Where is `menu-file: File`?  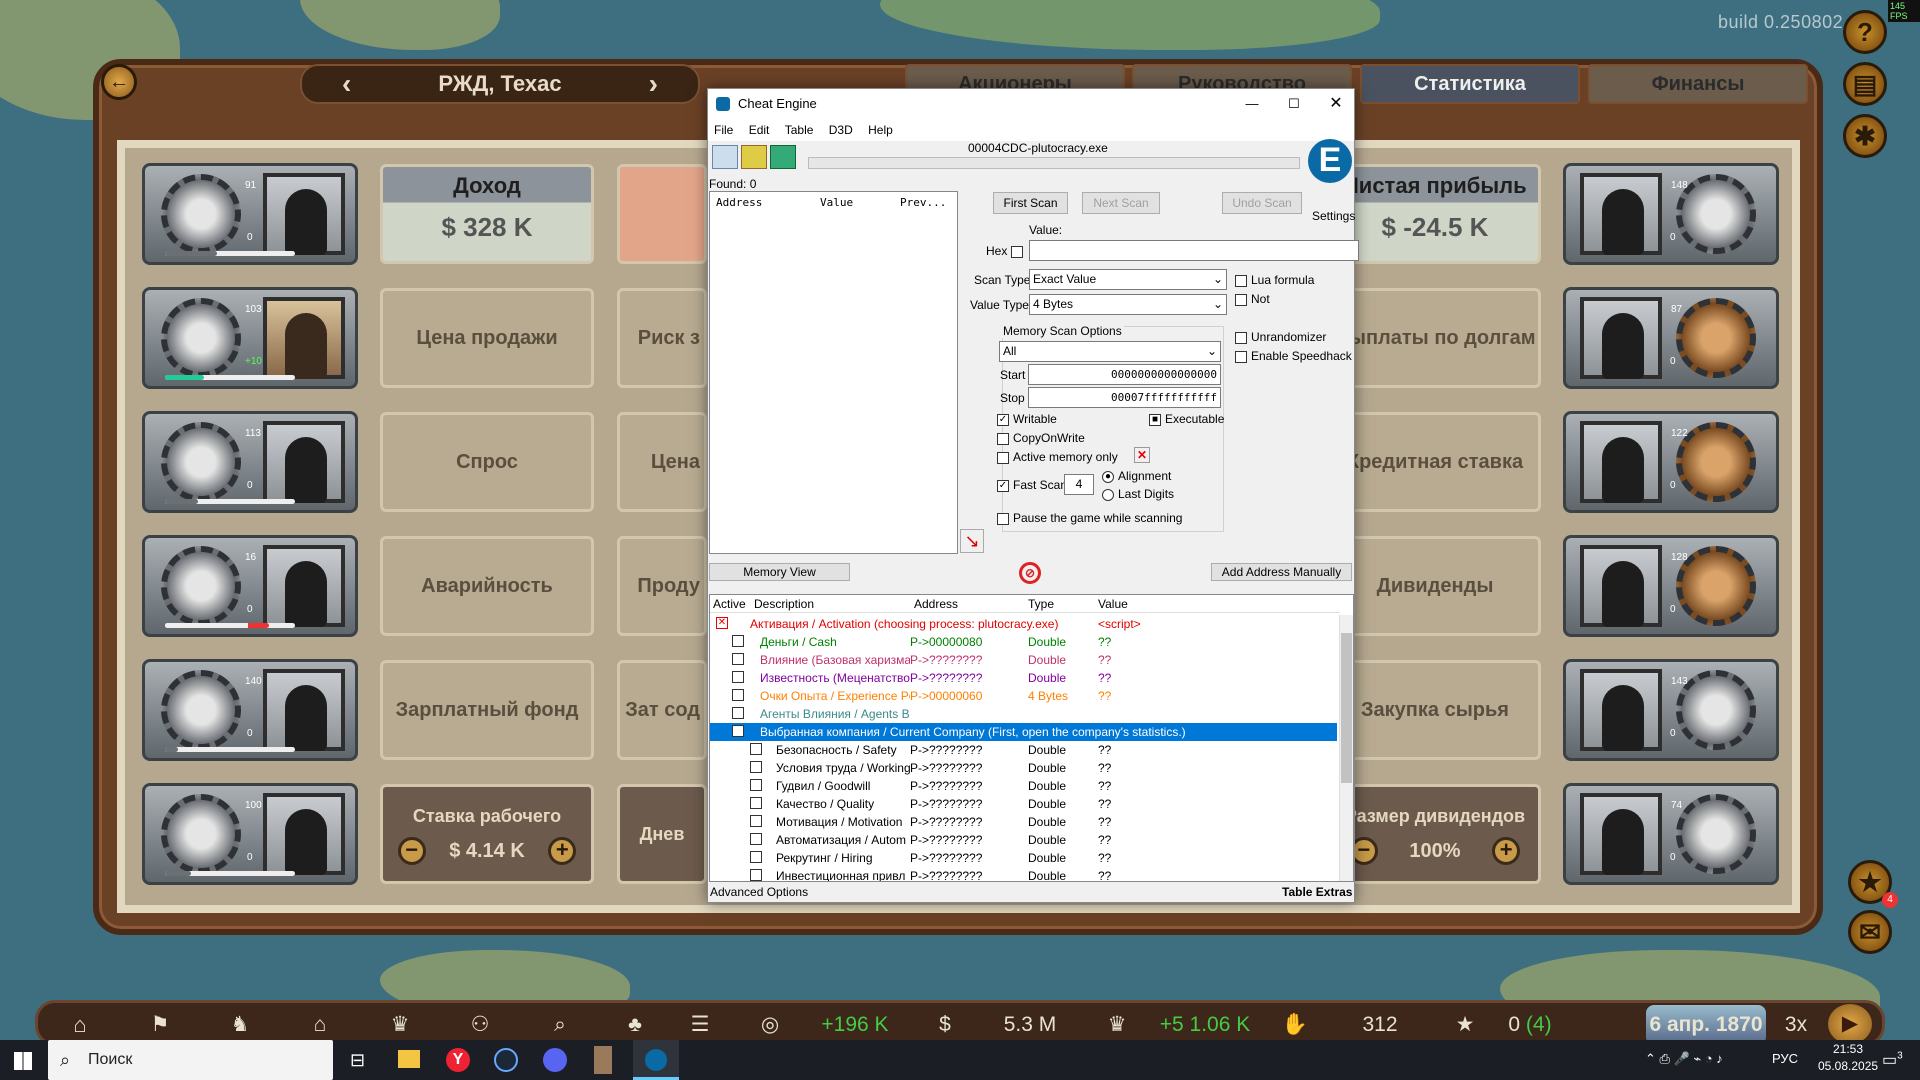 menu-file: File is located at coordinates (723, 130).